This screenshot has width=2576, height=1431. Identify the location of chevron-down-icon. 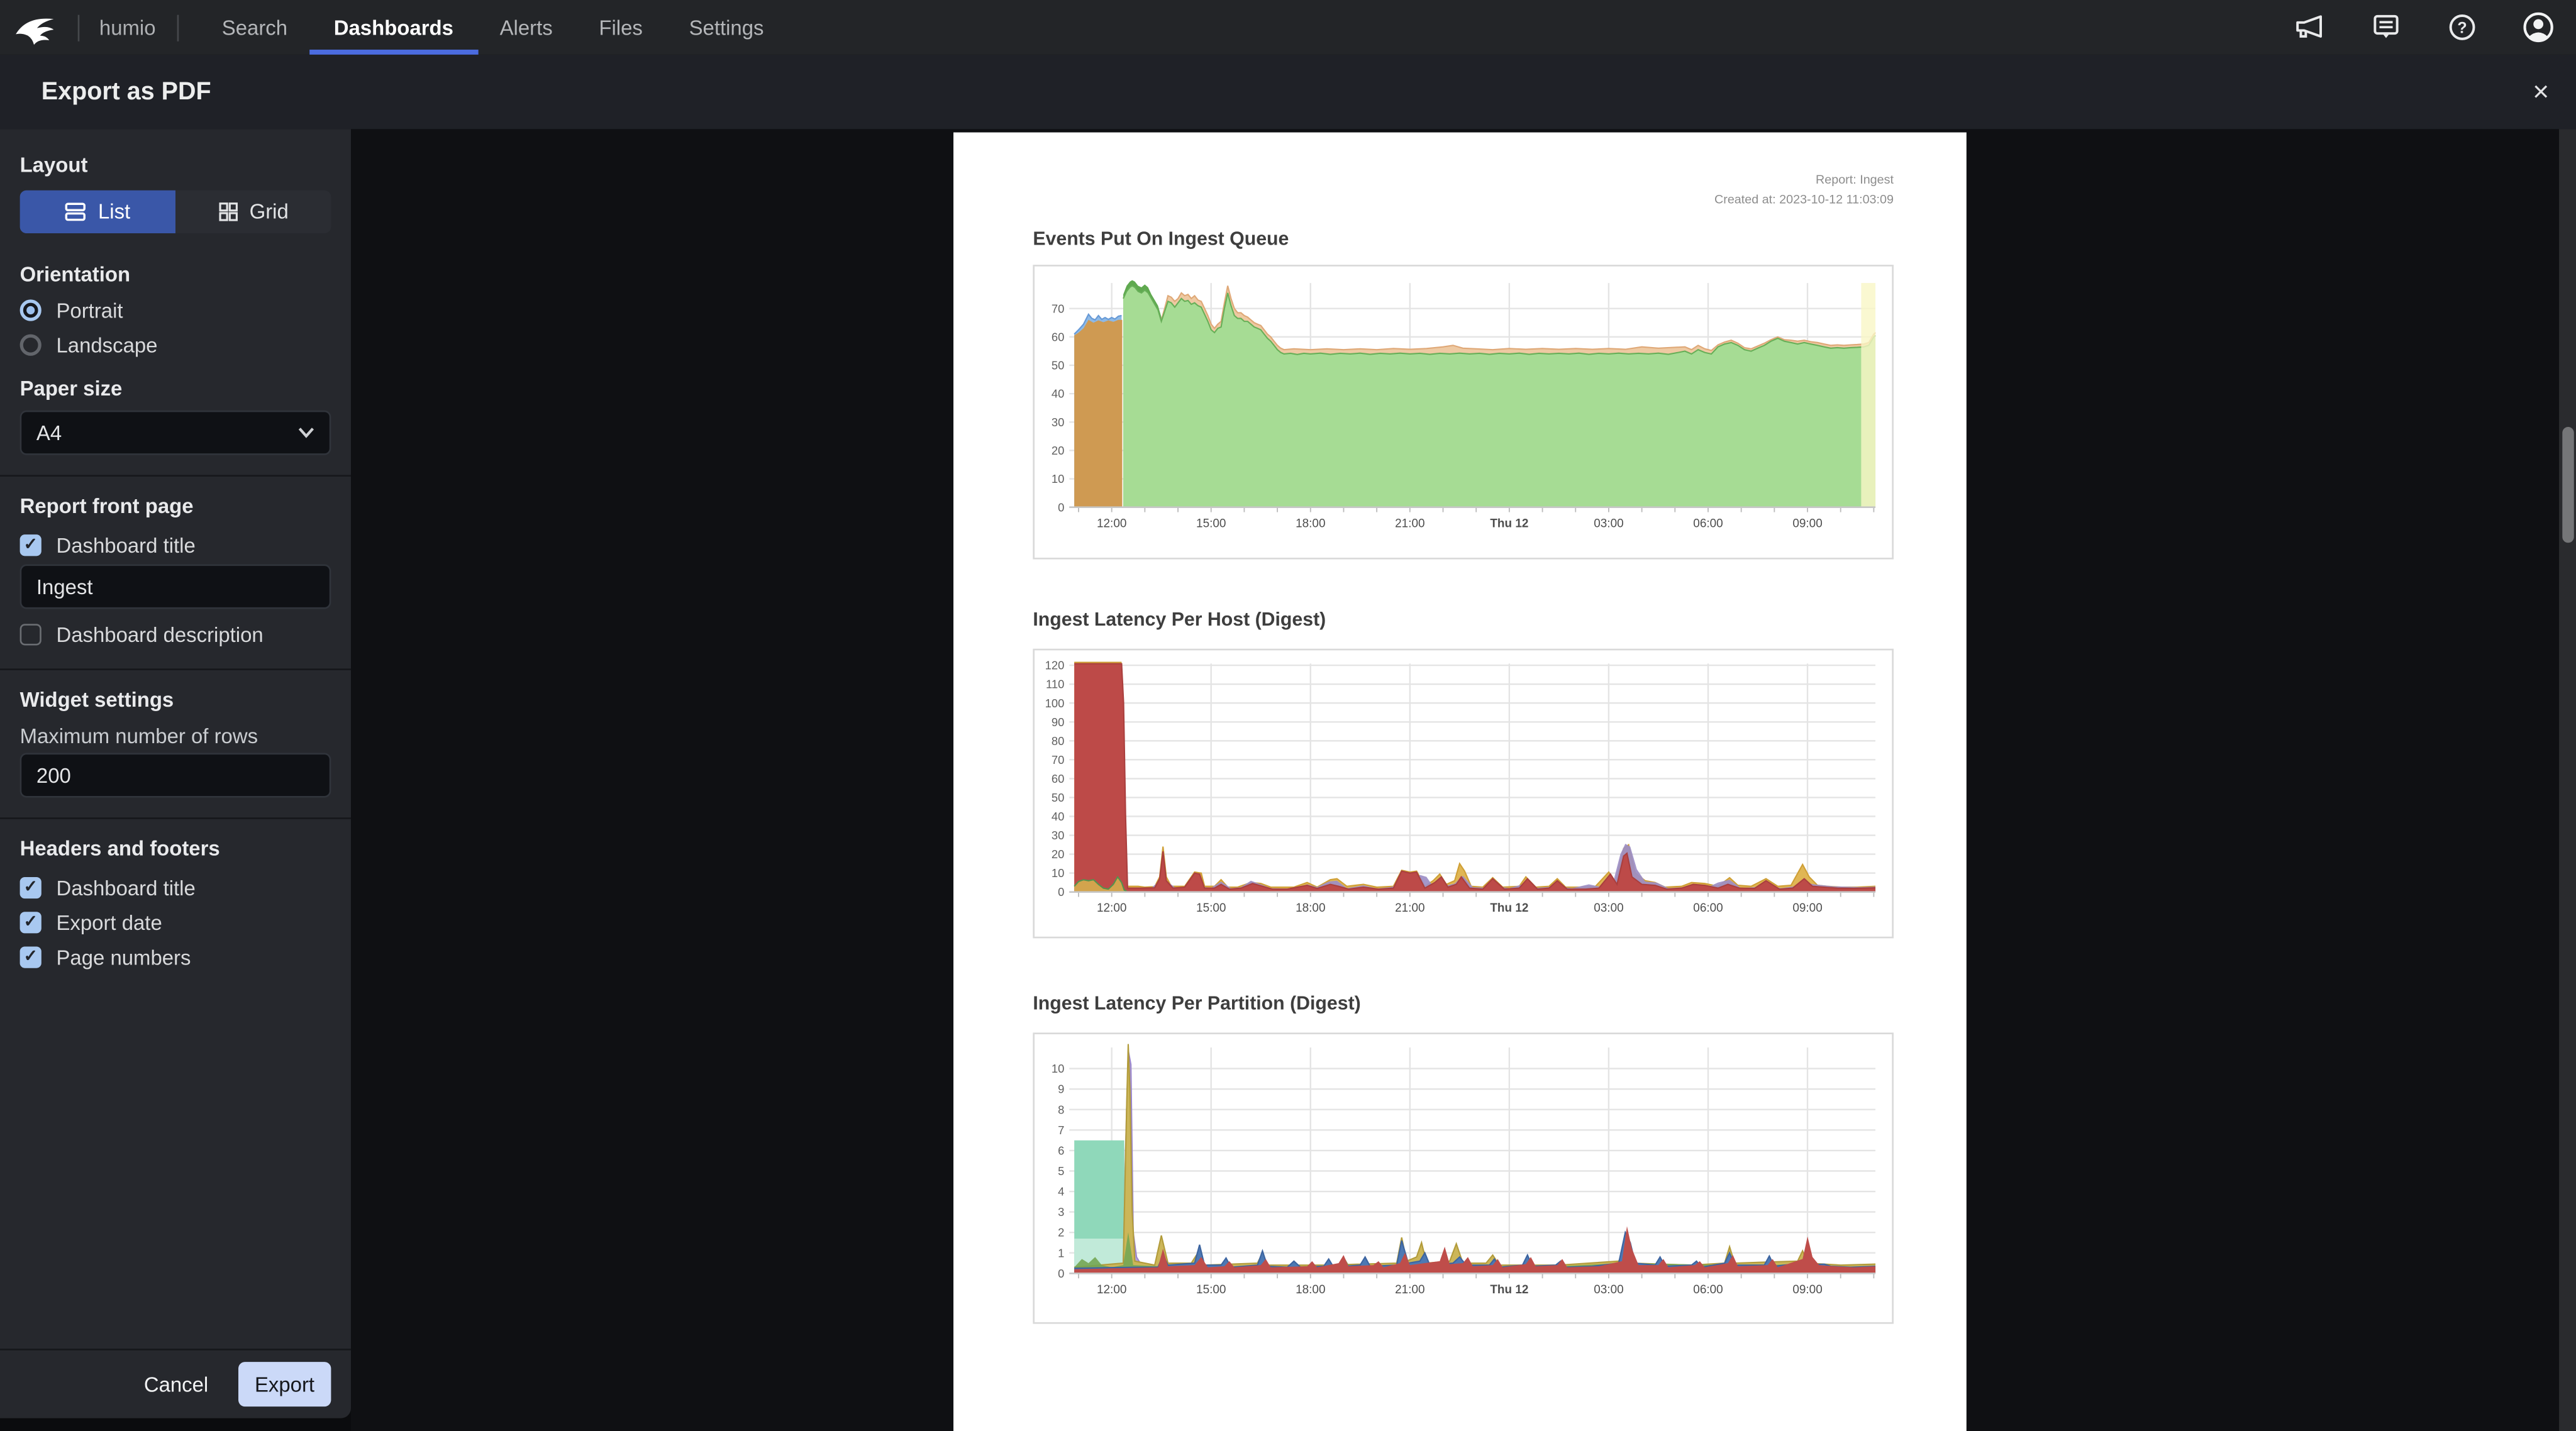
(306, 433).